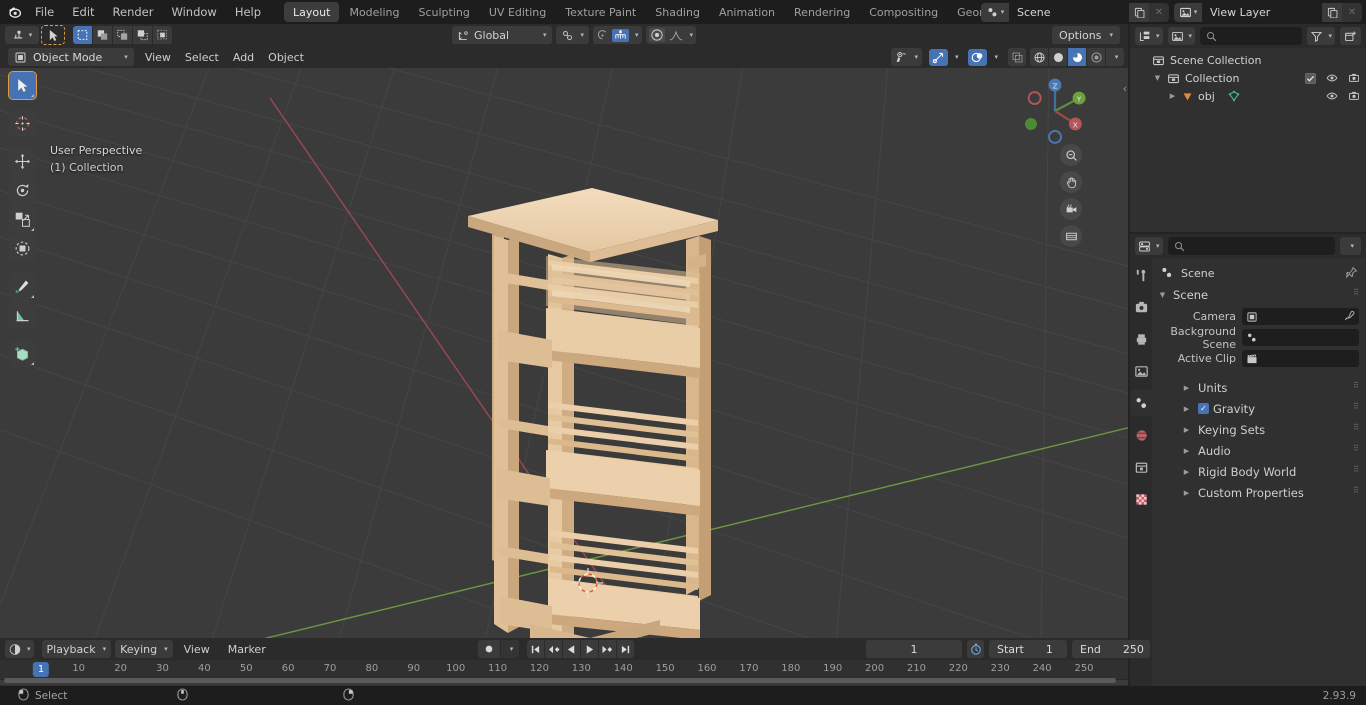 The image size is (1366, 705). Describe the element at coordinates (607, 649) in the screenshot. I see `jump-to-next-keyframe-button` at that location.